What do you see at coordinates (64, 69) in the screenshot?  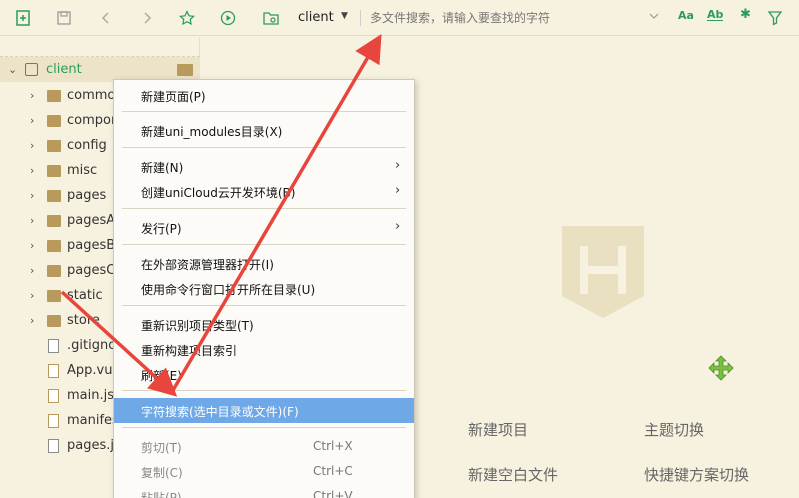 I see `tree-label: client` at bounding box center [64, 69].